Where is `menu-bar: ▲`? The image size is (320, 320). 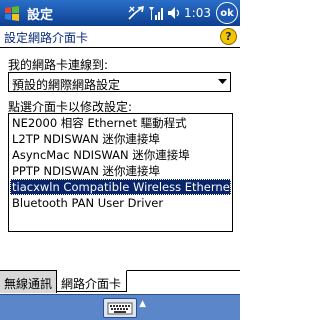 menu-bar: ▲ is located at coordinates (120, 307).